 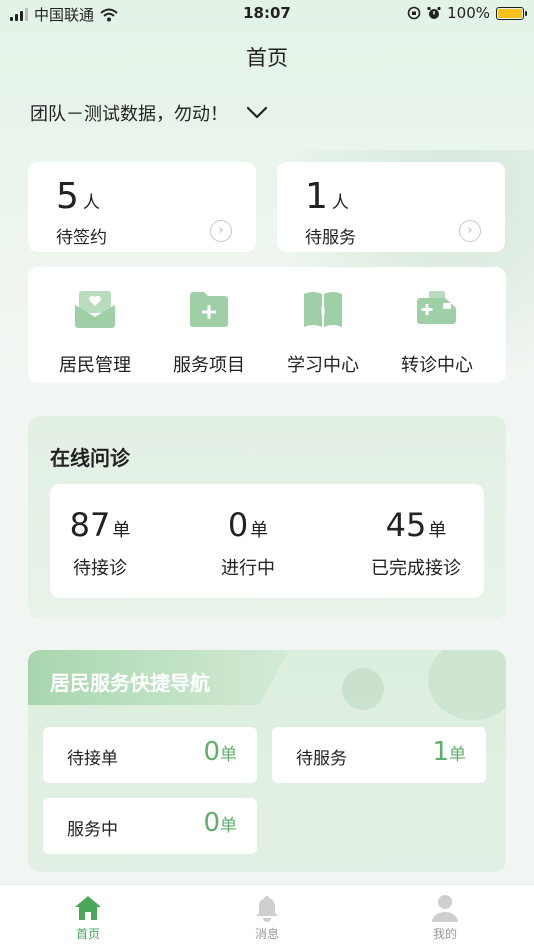 What do you see at coordinates (434, 12) in the screenshot?
I see `alarm-icon` at bounding box center [434, 12].